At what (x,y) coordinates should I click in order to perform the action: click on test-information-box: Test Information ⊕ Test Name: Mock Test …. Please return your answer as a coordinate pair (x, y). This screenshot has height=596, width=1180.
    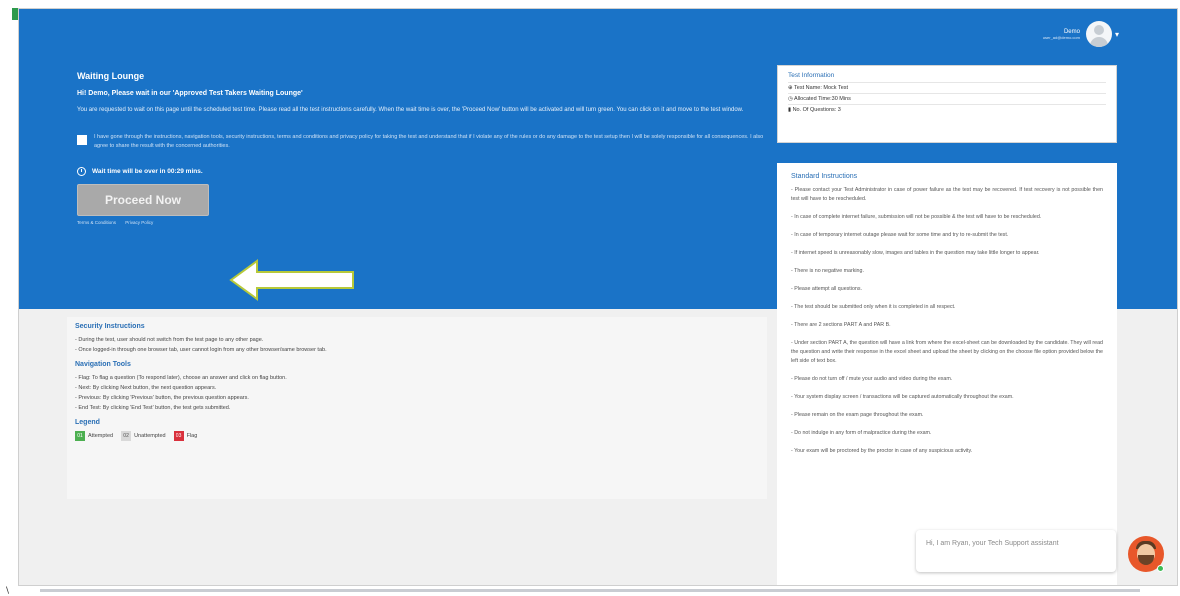
    Looking at the image, I should click on (947, 104).